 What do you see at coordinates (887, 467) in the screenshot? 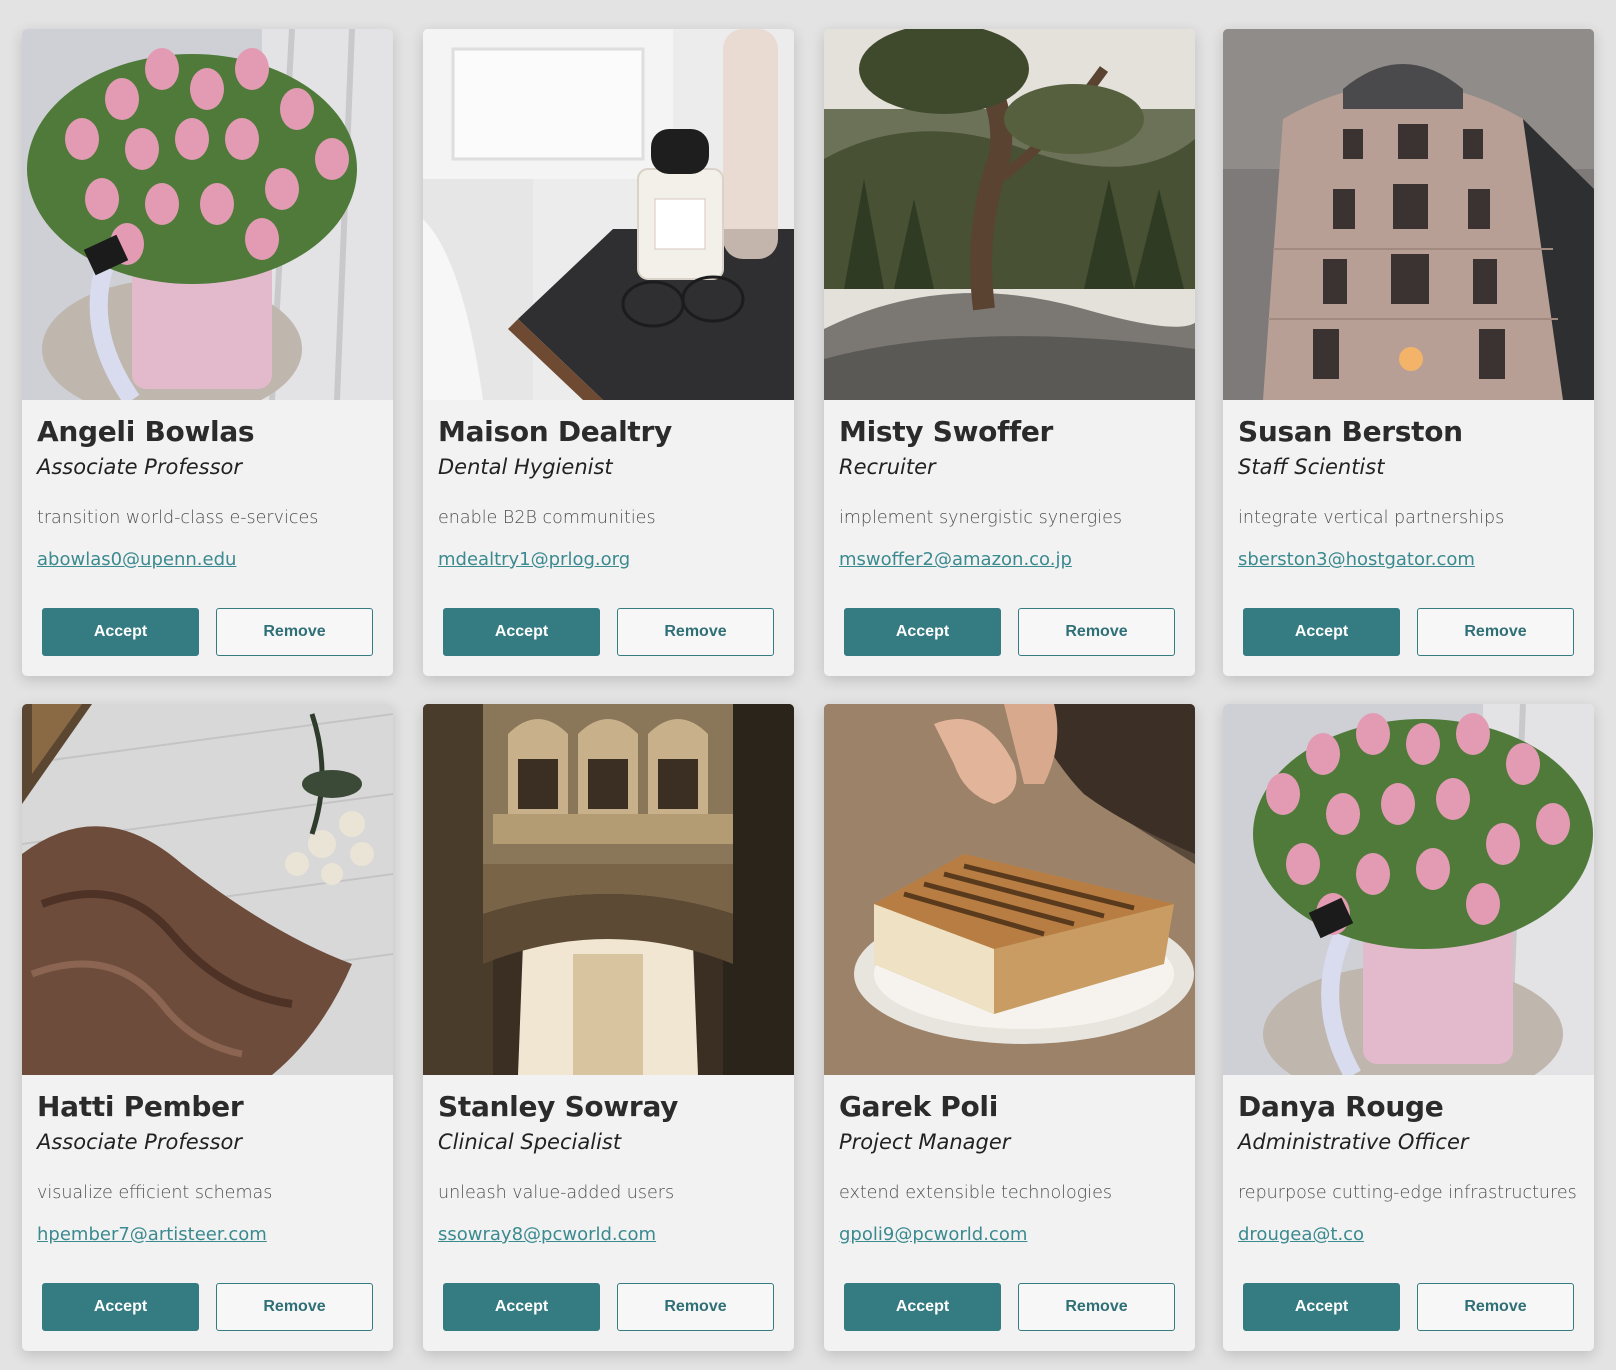
I see `job-title: Recruiter` at bounding box center [887, 467].